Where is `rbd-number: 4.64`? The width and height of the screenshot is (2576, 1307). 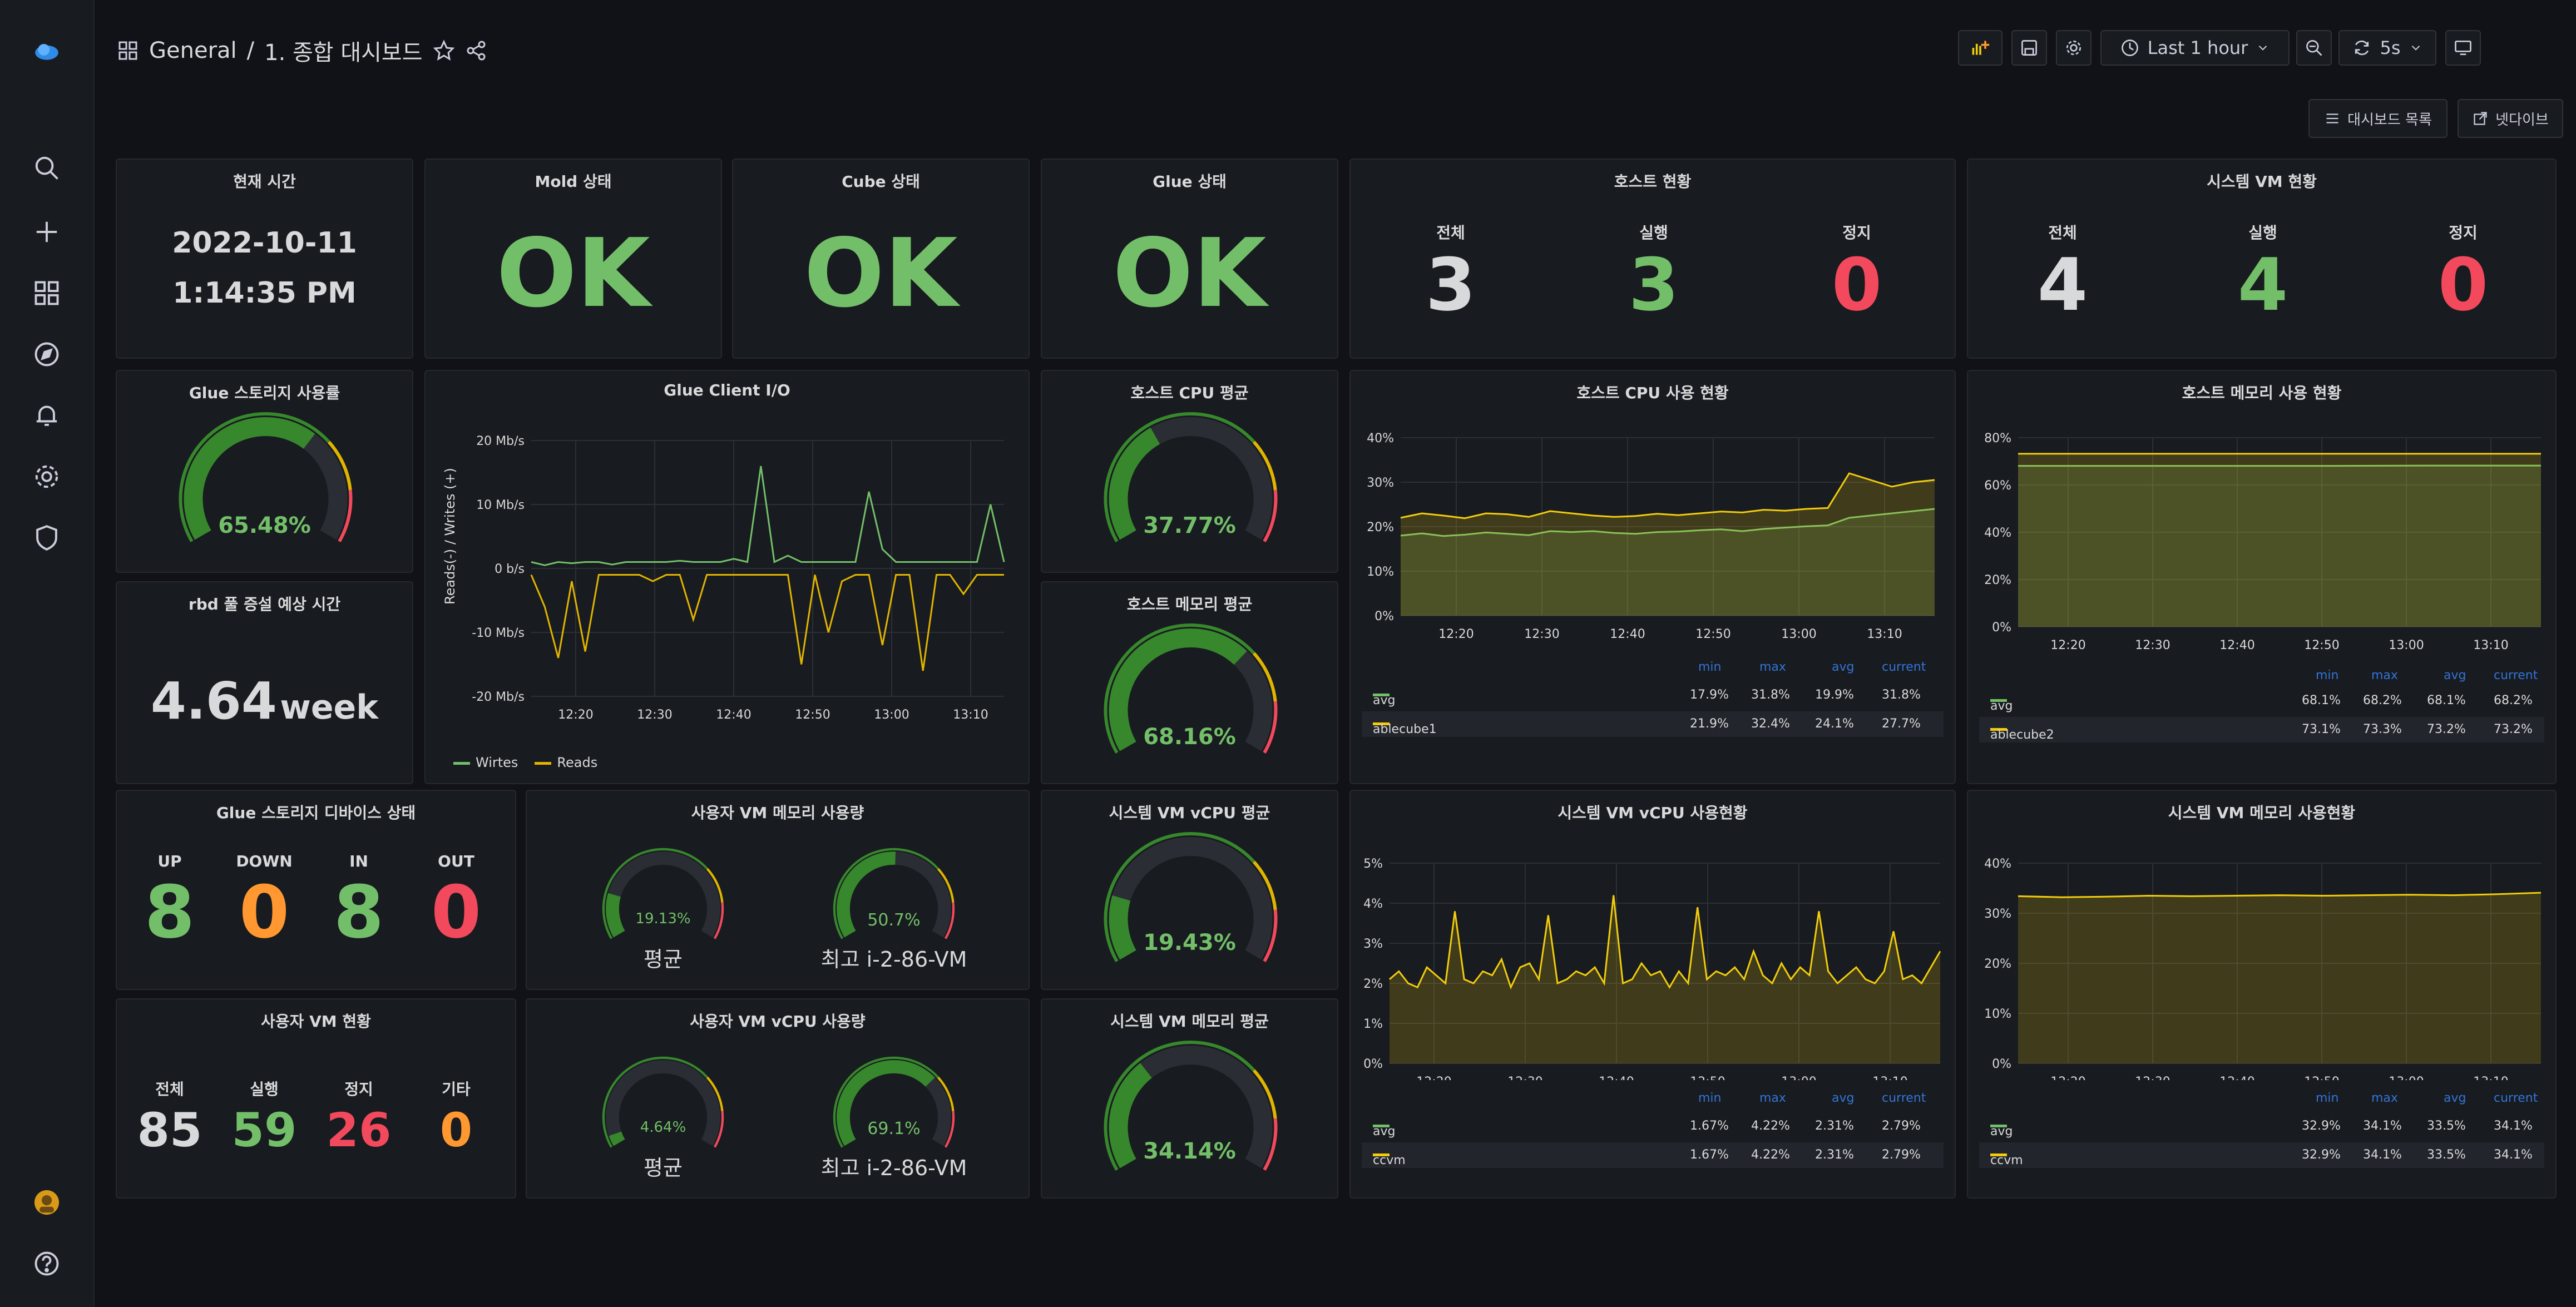
rbd-number: 4.64 is located at coordinates (213, 701).